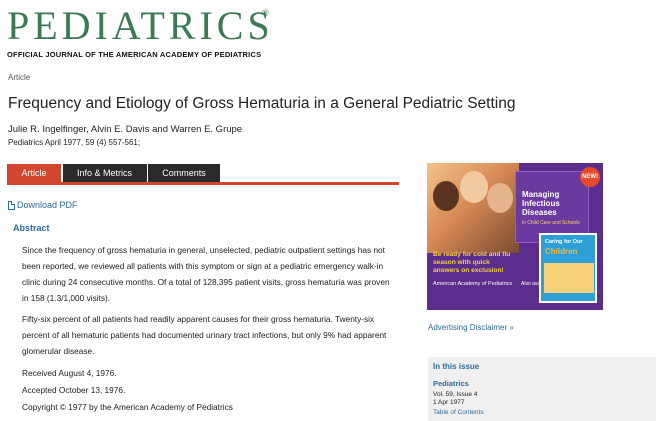 This screenshot has width=660, height=421. What do you see at coordinates (34, 173) in the screenshot?
I see `tab-article: Article` at bounding box center [34, 173].